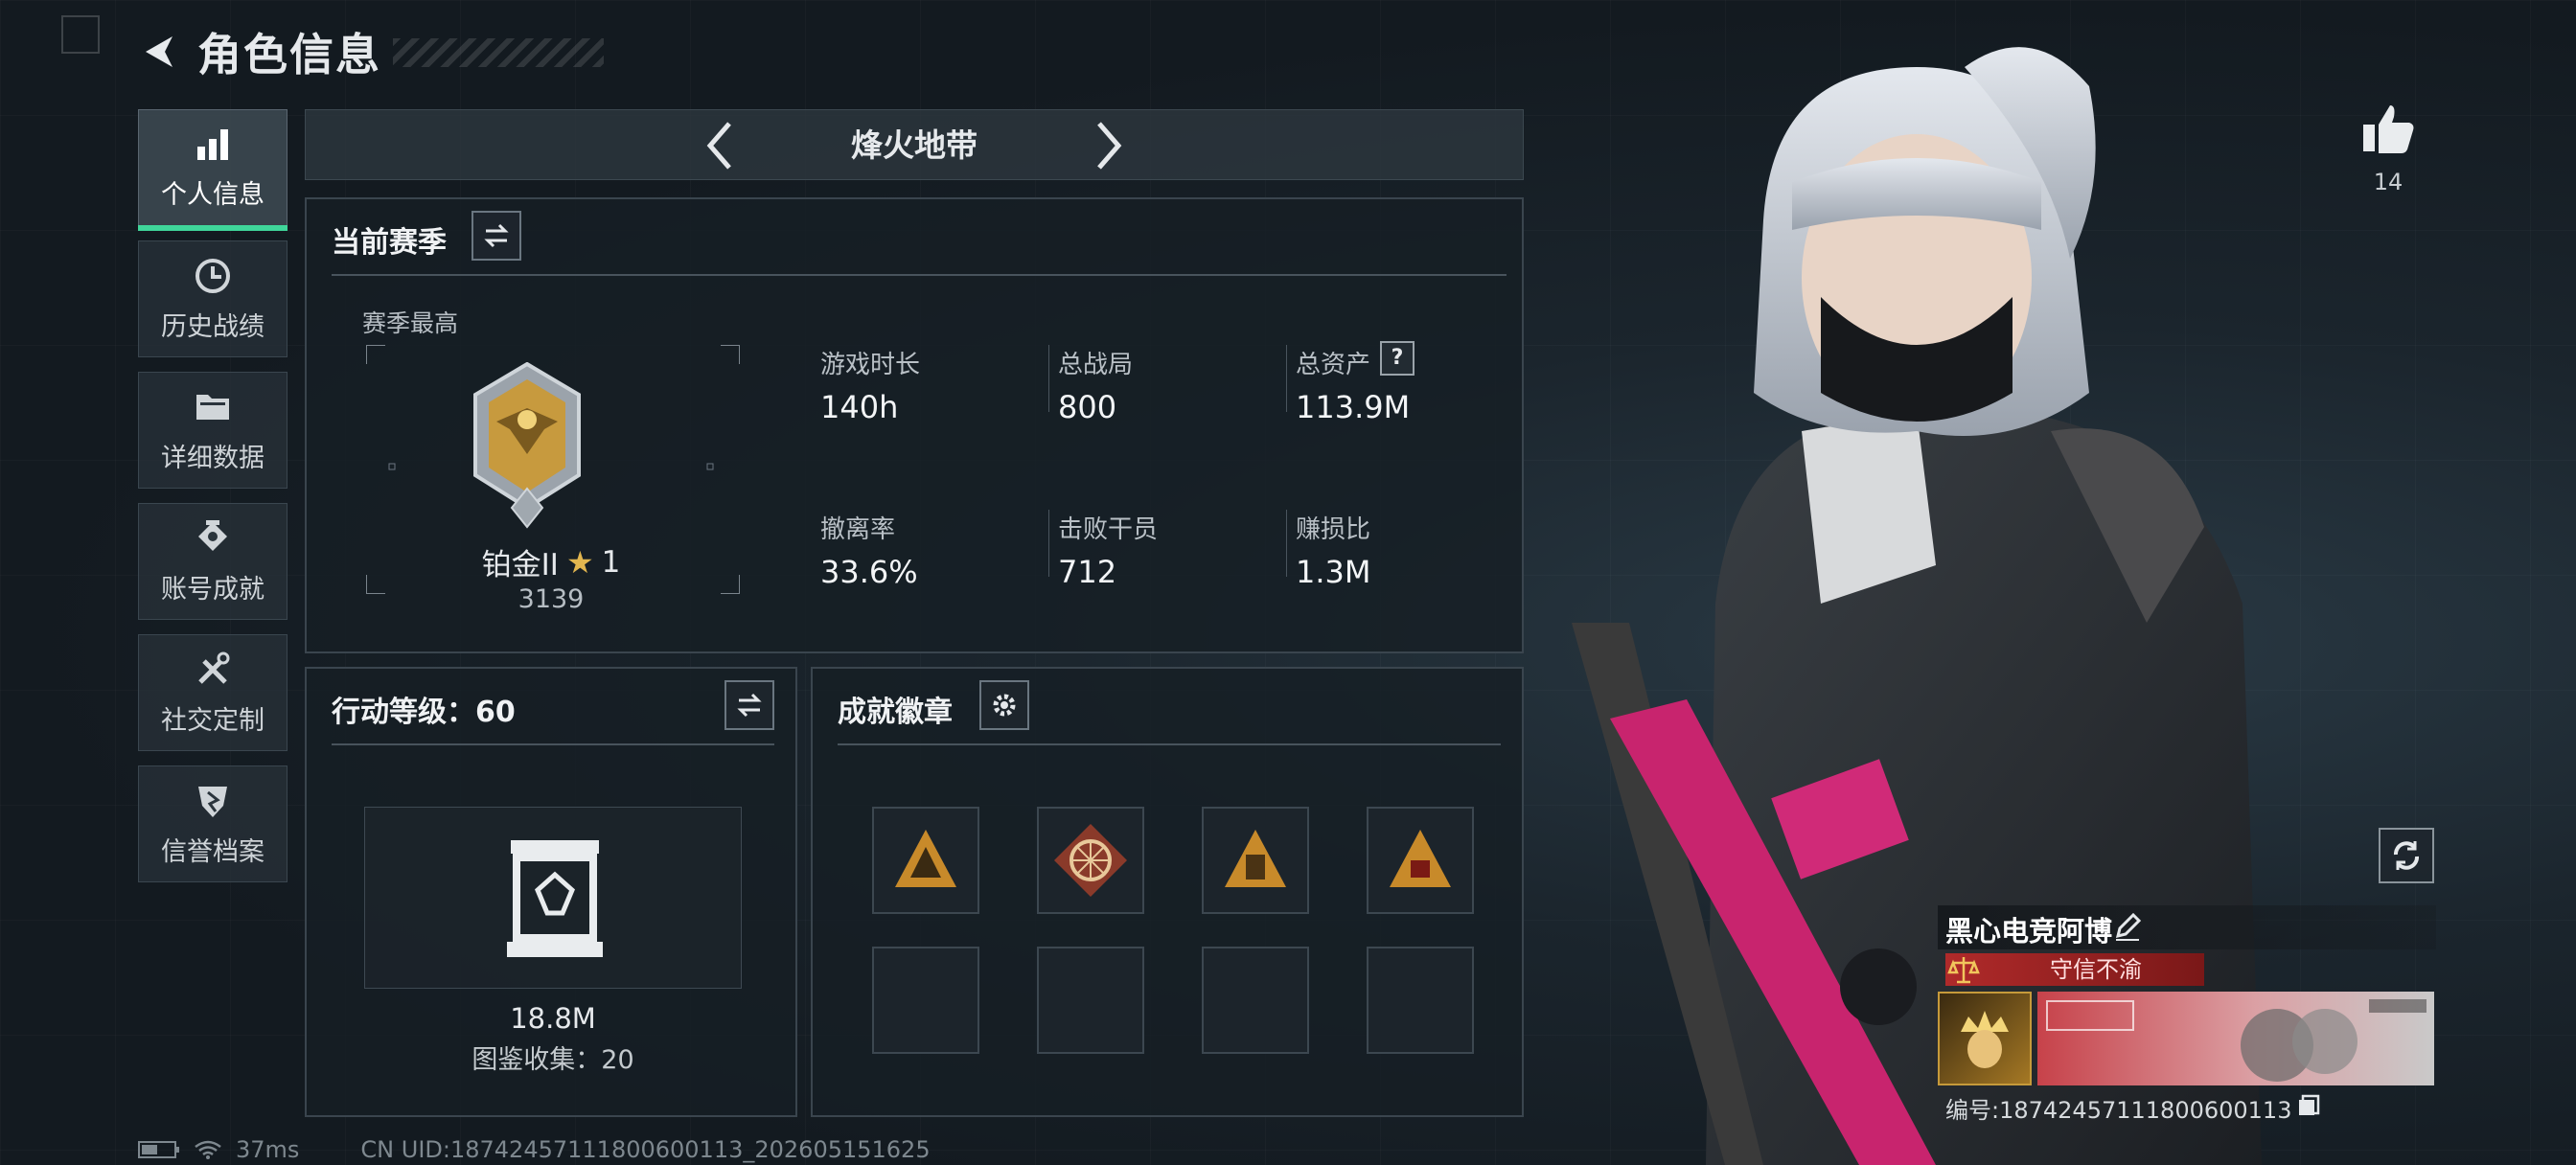 The image size is (2576, 1165). Describe the element at coordinates (212, 535) in the screenshot. I see `achievement-icon` at that location.